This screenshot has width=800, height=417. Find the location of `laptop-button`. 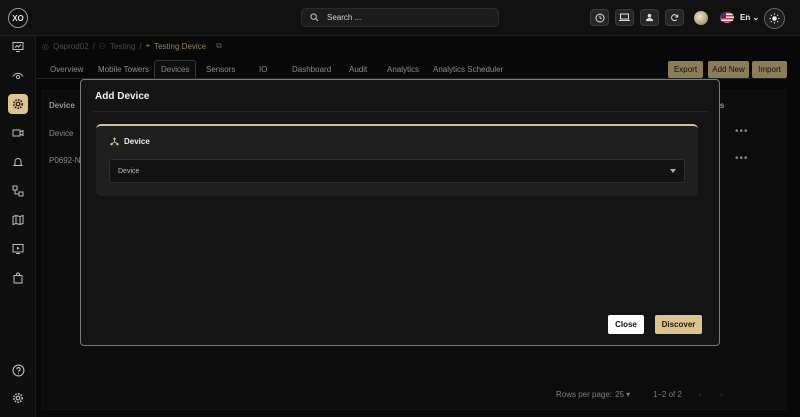

laptop-button is located at coordinates (624, 17).